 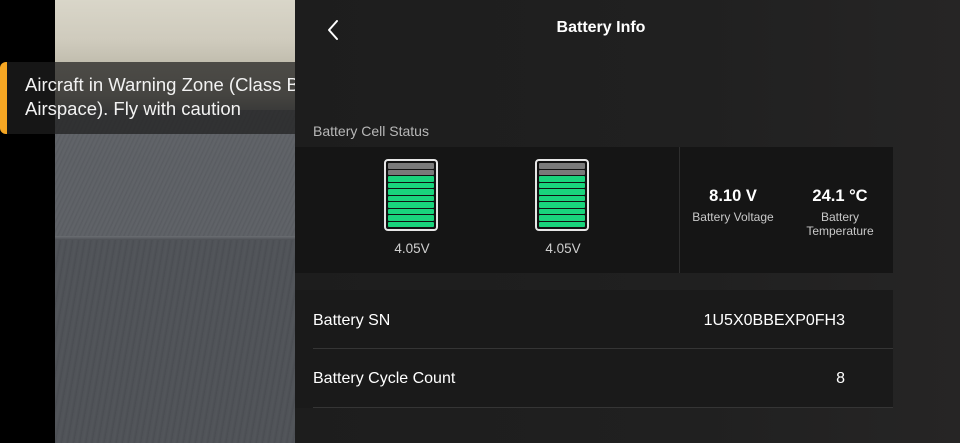 I want to click on battery-voltage-label: Battery Voltage, so click(x=733, y=217).